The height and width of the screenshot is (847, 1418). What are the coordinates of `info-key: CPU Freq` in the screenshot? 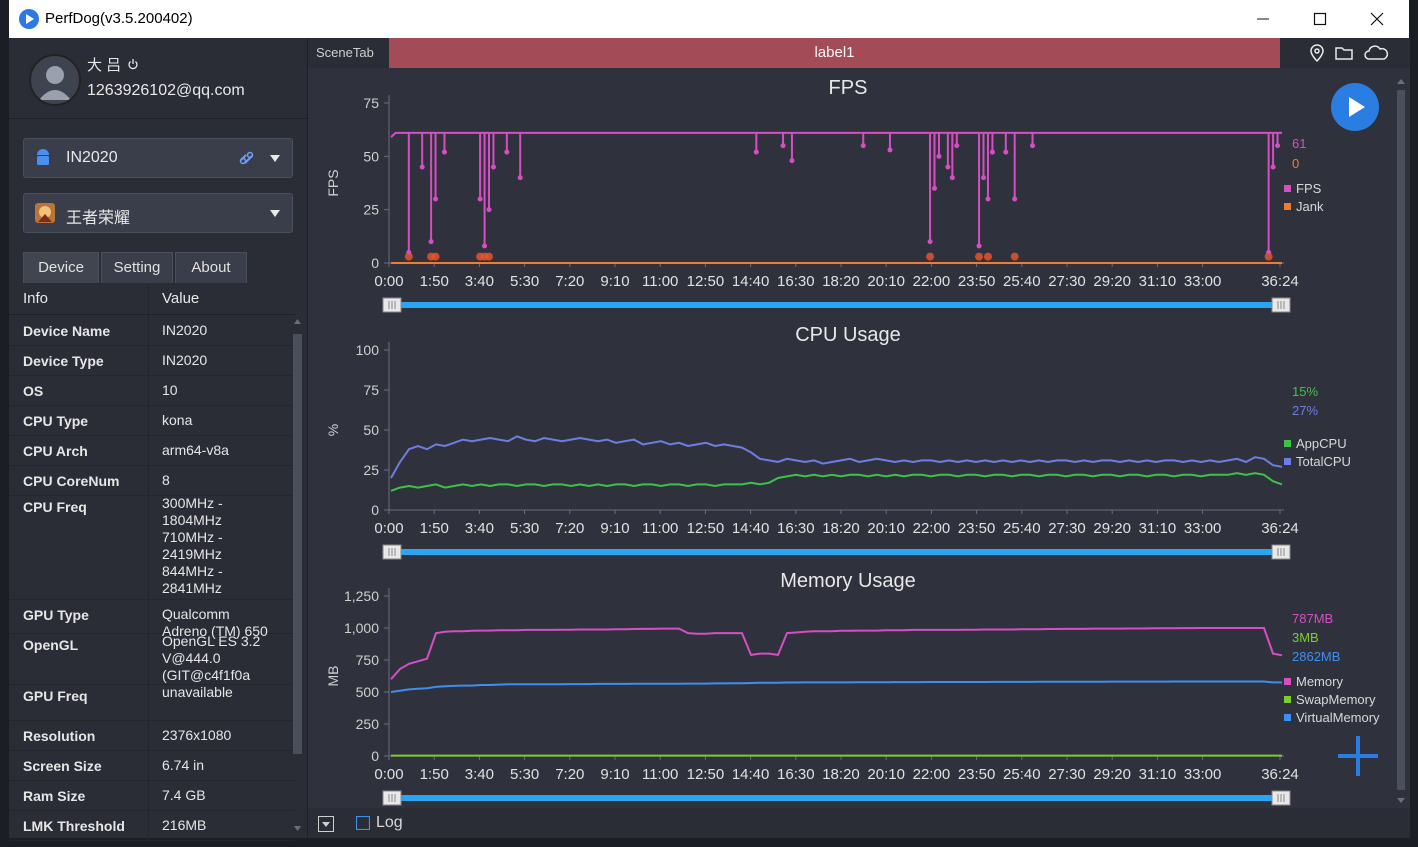 It's located at (55, 507).